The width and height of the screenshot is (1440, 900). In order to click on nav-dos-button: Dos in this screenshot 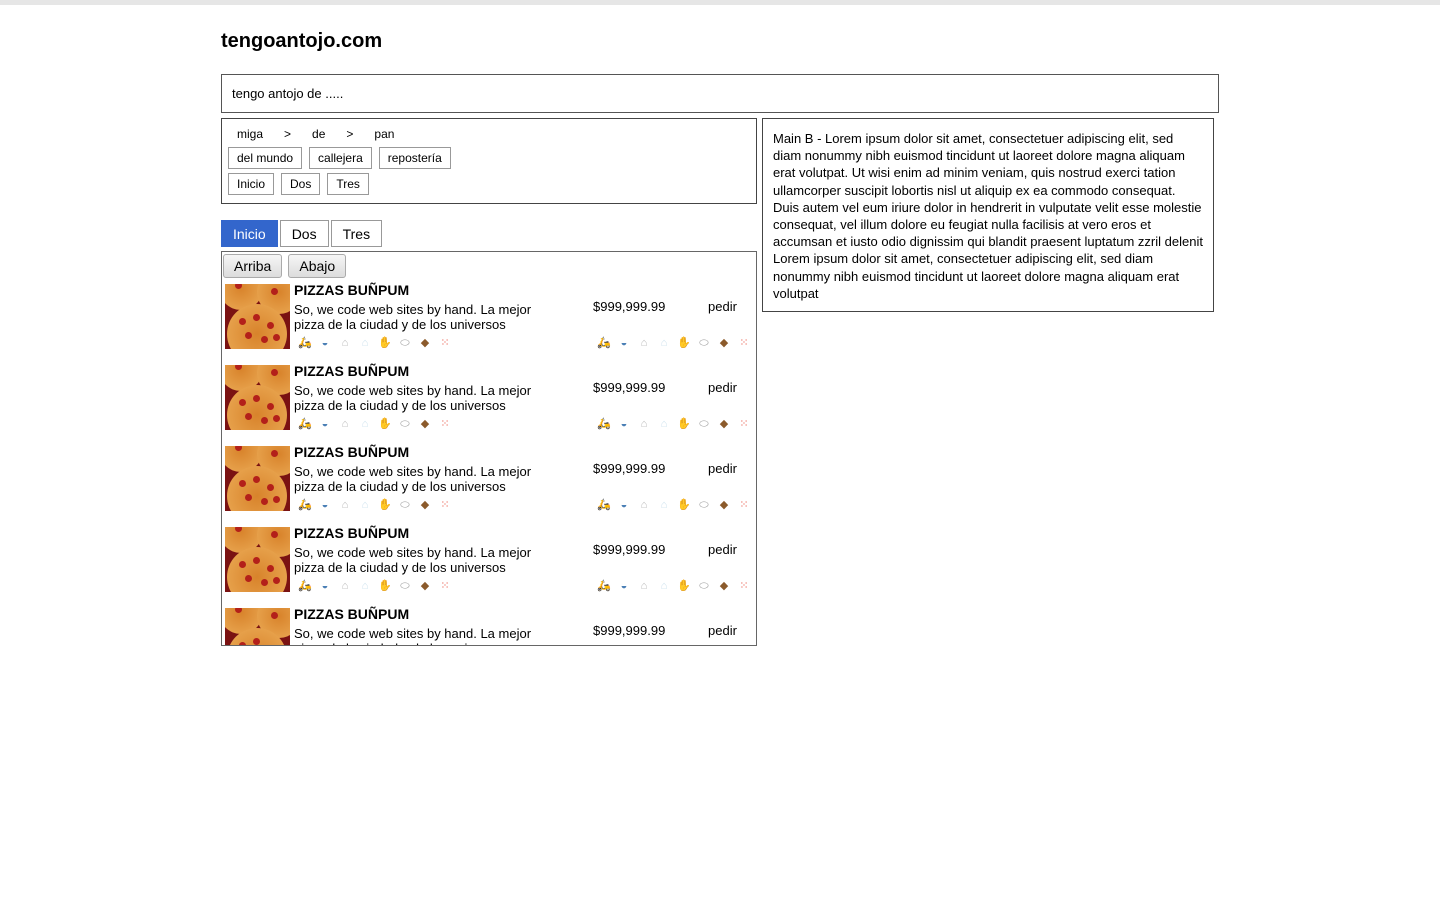, I will do `click(301, 184)`.